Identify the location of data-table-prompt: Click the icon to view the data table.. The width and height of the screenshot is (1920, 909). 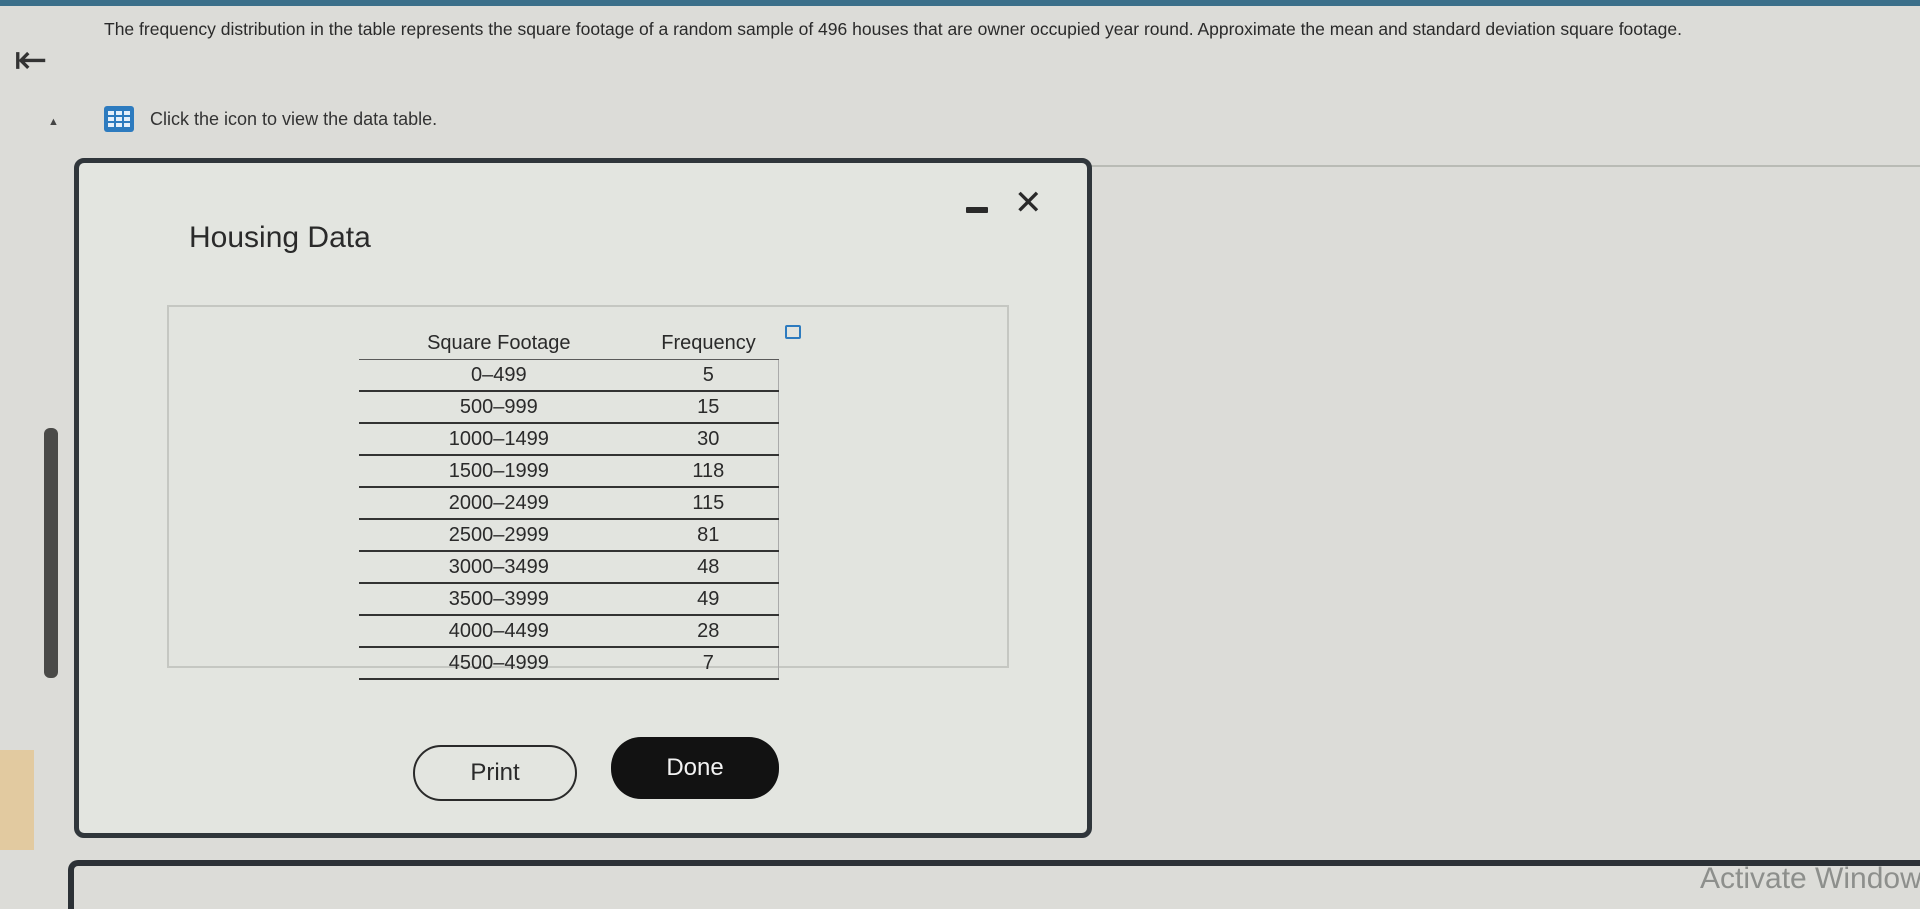
(270, 119).